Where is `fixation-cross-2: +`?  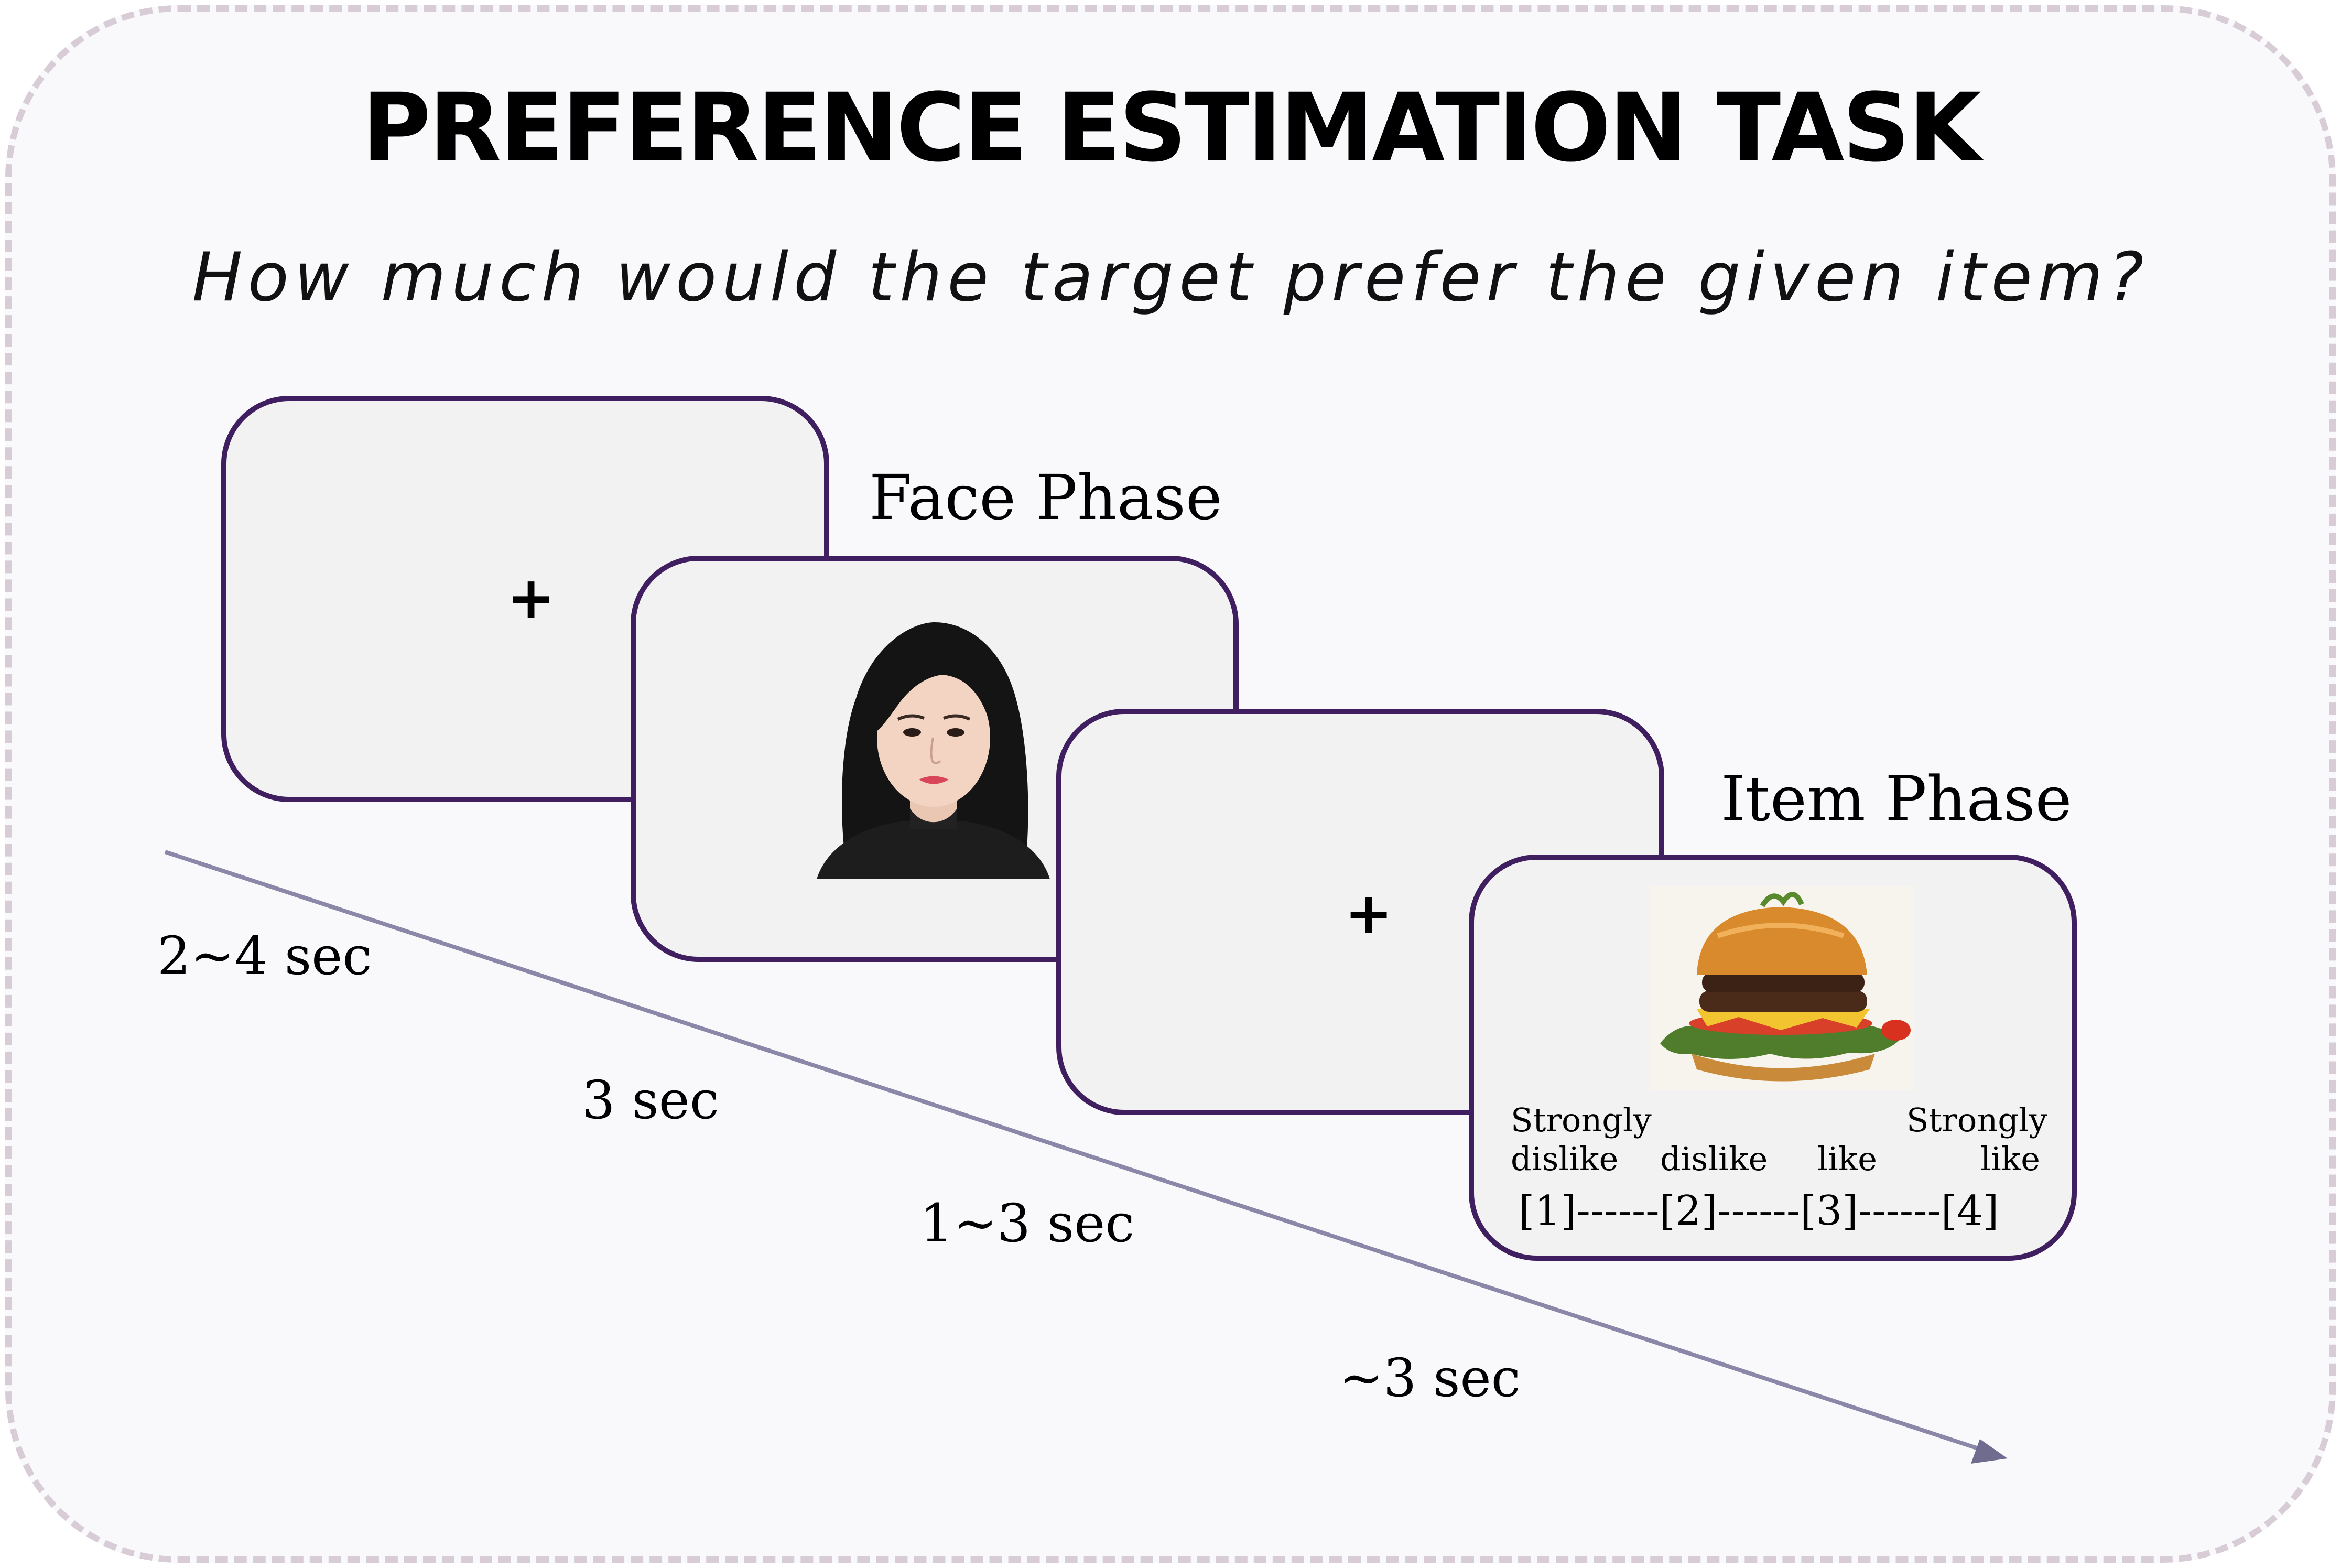 fixation-cross-2: + is located at coordinates (1369, 913).